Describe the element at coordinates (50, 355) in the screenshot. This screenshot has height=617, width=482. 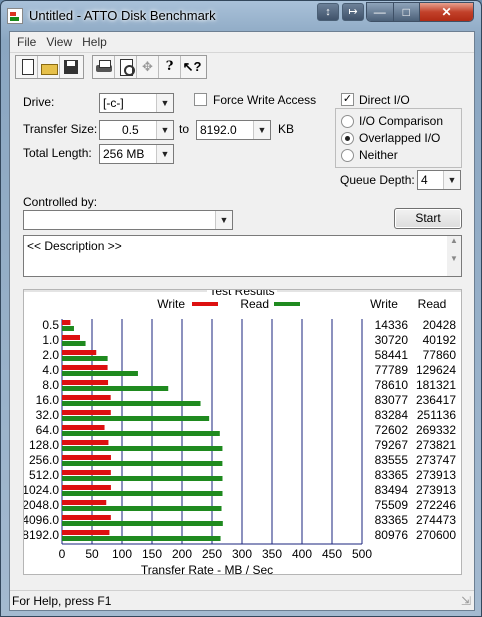
I see `category-label: 2.0` at that location.